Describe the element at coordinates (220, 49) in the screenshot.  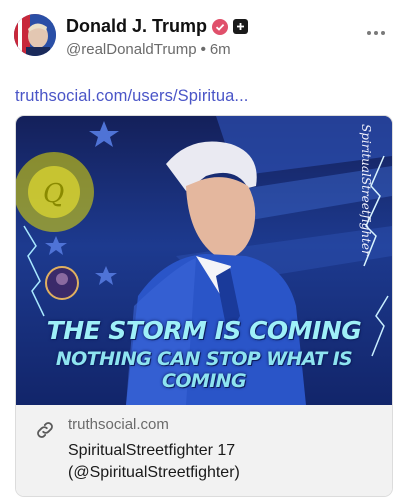
I see `post-timestamp: 6m` at that location.